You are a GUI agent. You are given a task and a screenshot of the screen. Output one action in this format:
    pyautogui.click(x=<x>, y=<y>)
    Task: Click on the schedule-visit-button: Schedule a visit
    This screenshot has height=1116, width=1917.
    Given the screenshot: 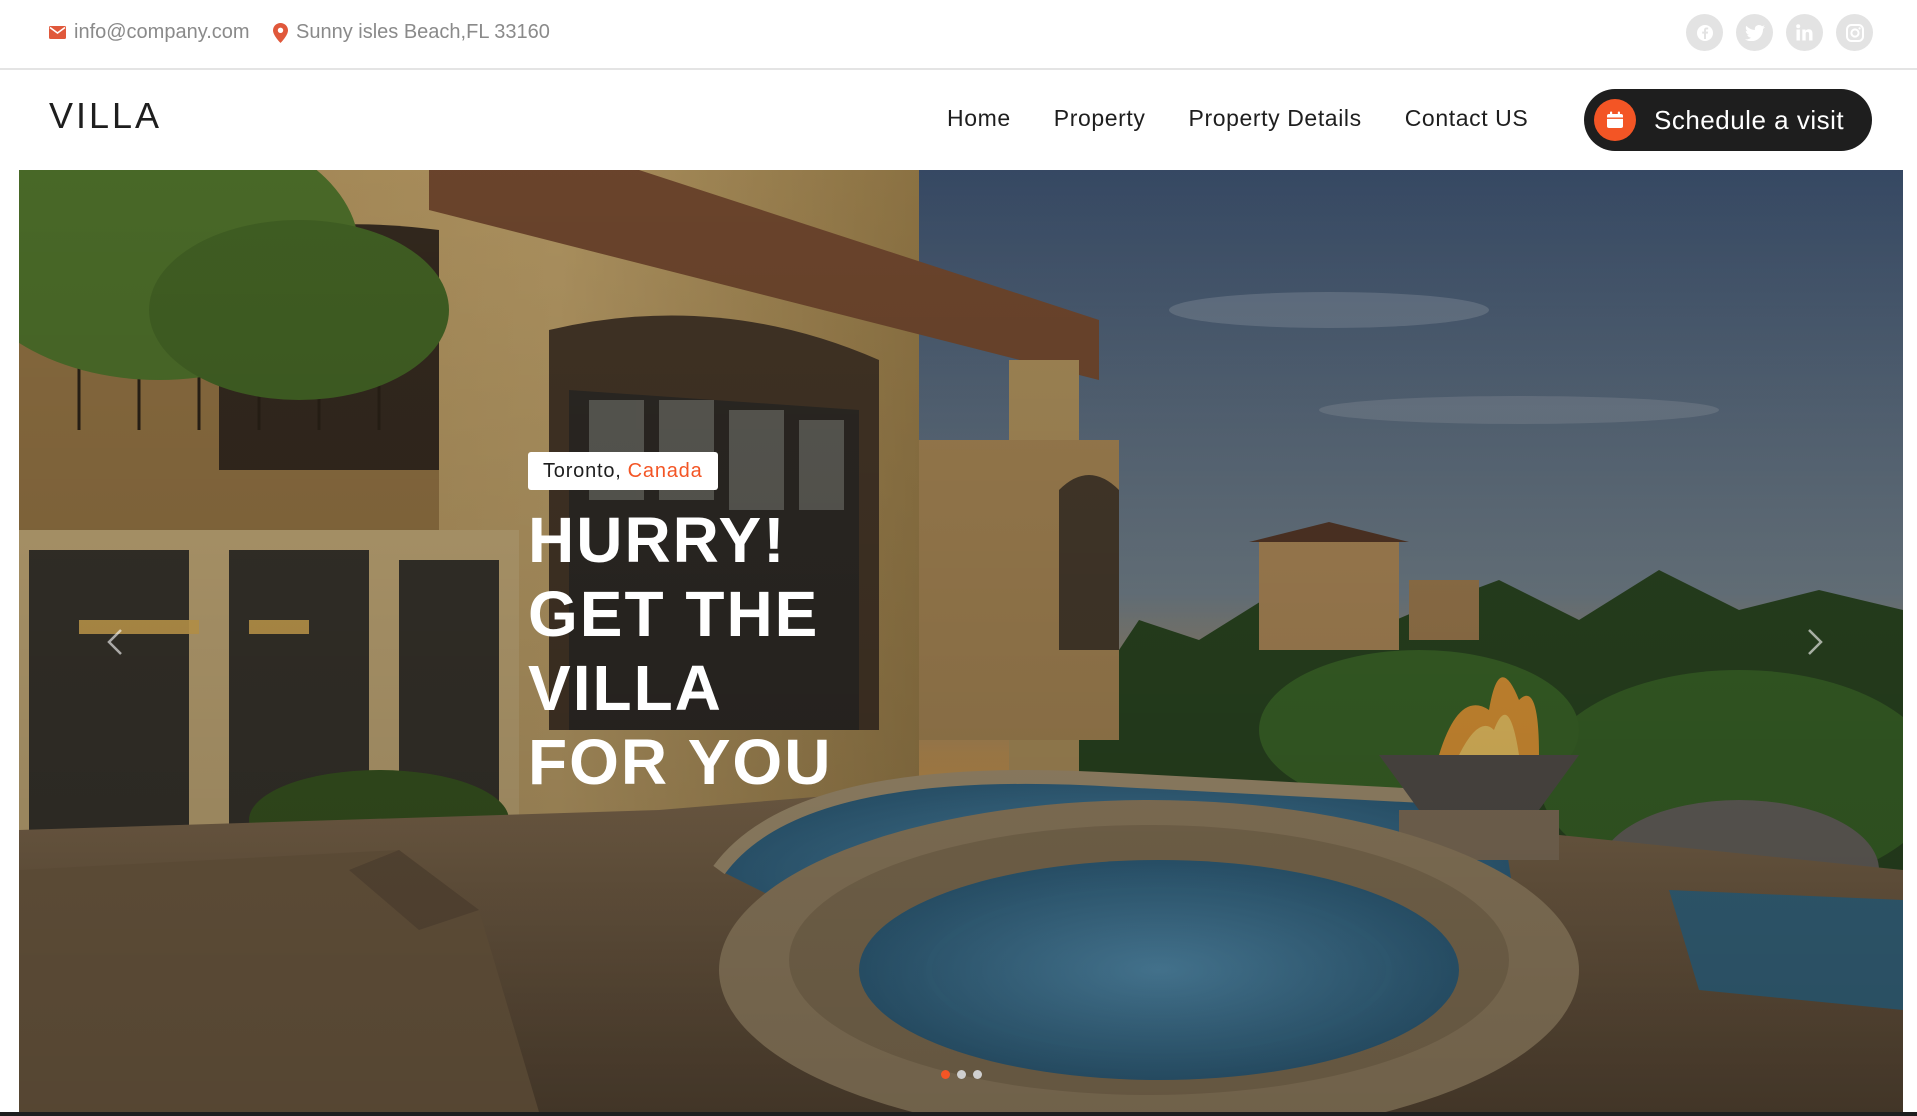 What is the action you would take?
    pyautogui.click(x=1728, y=120)
    